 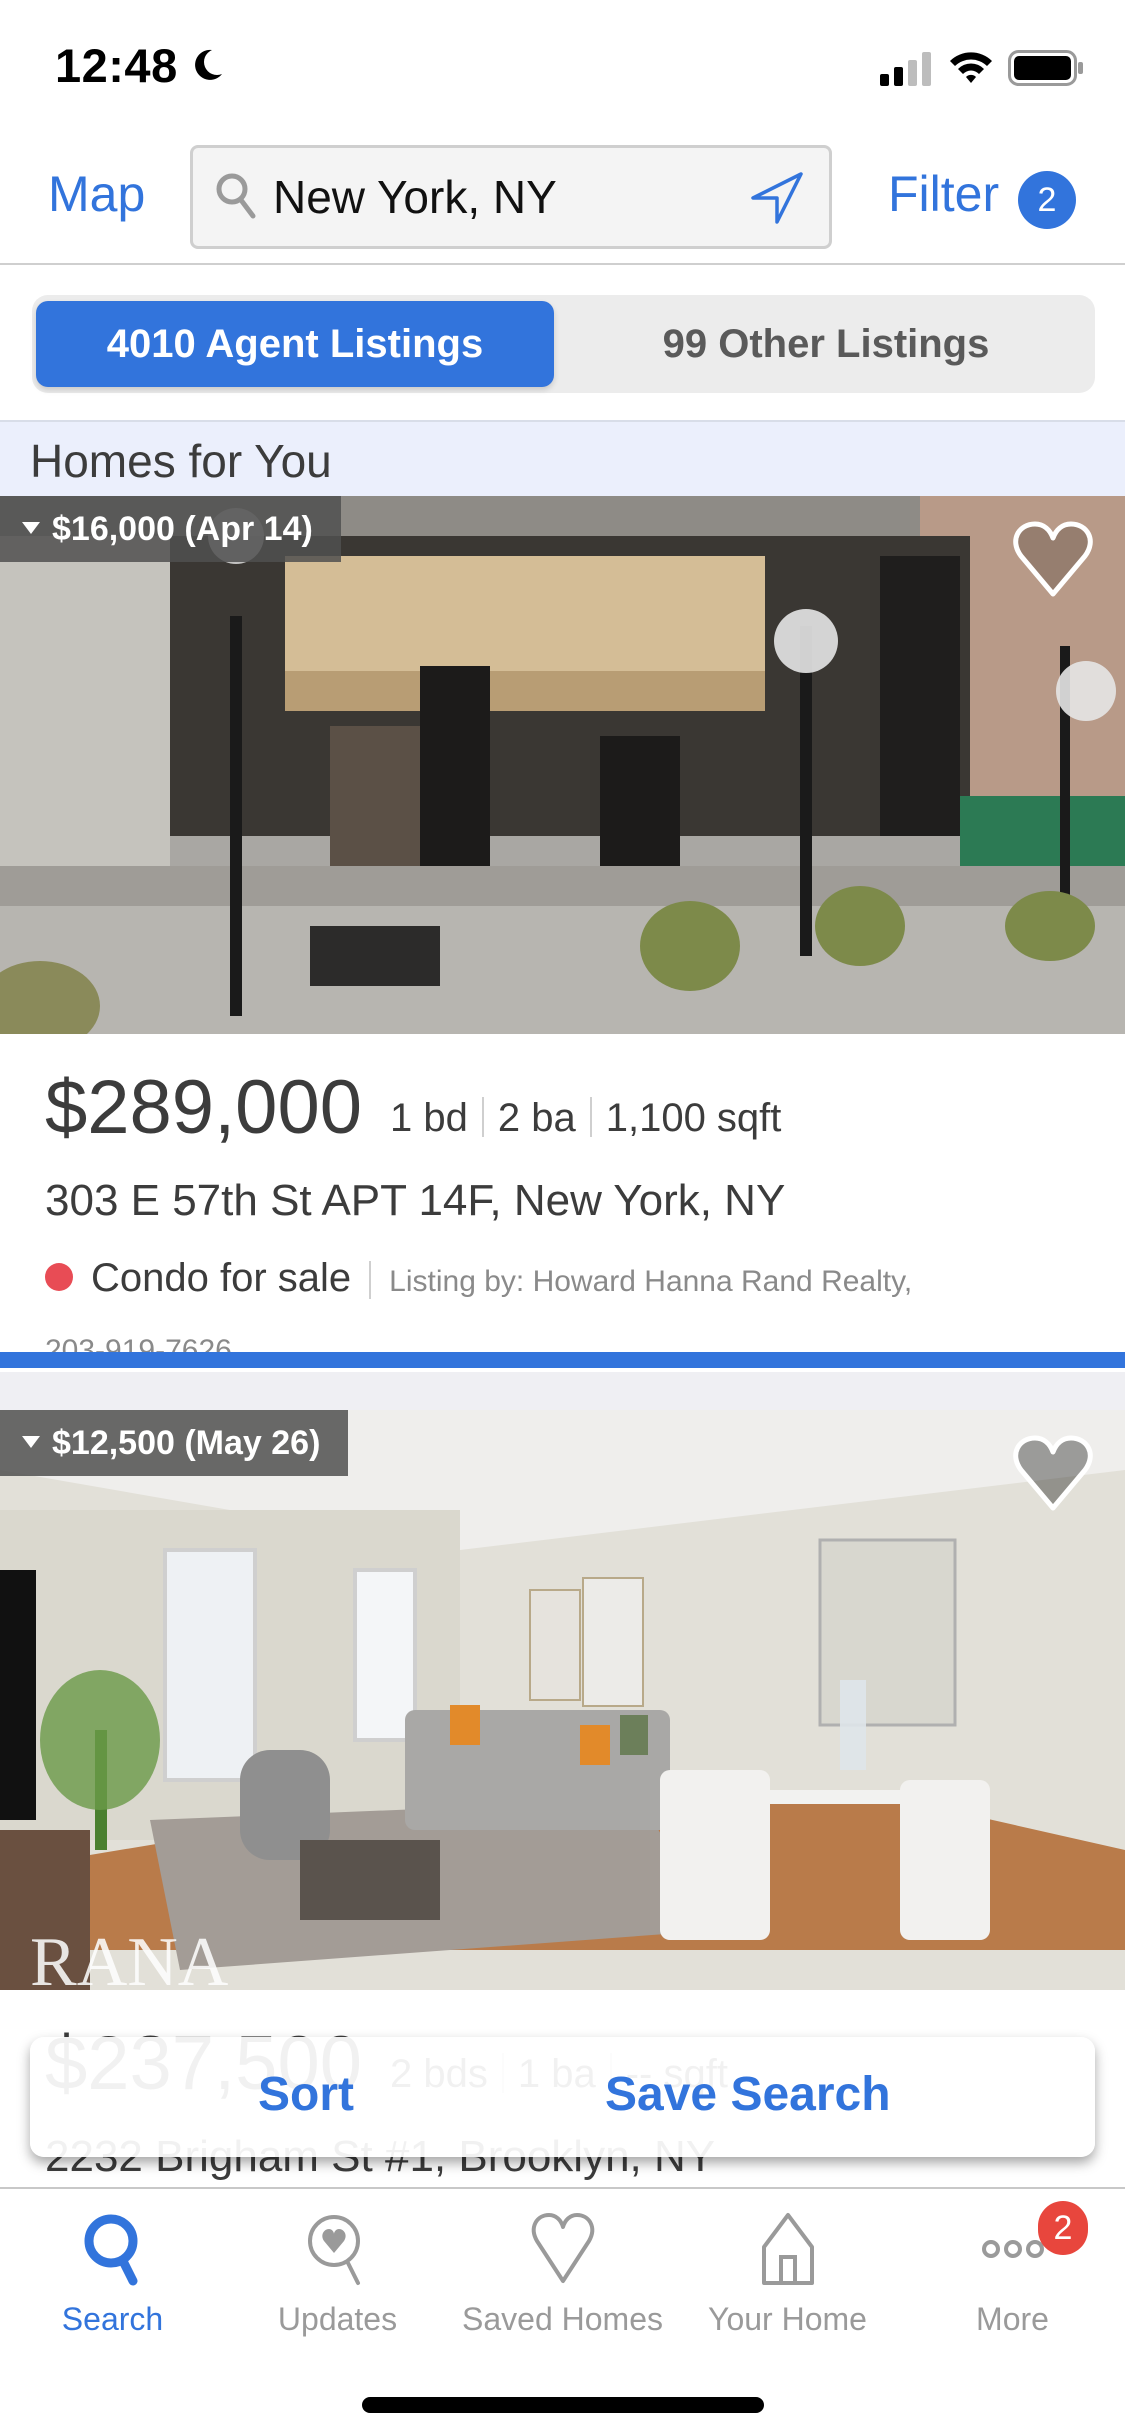 What do you see at coordinates (787, 2249) in the screenshot?
I see `house-icon` at bounding box center [787, 2249].